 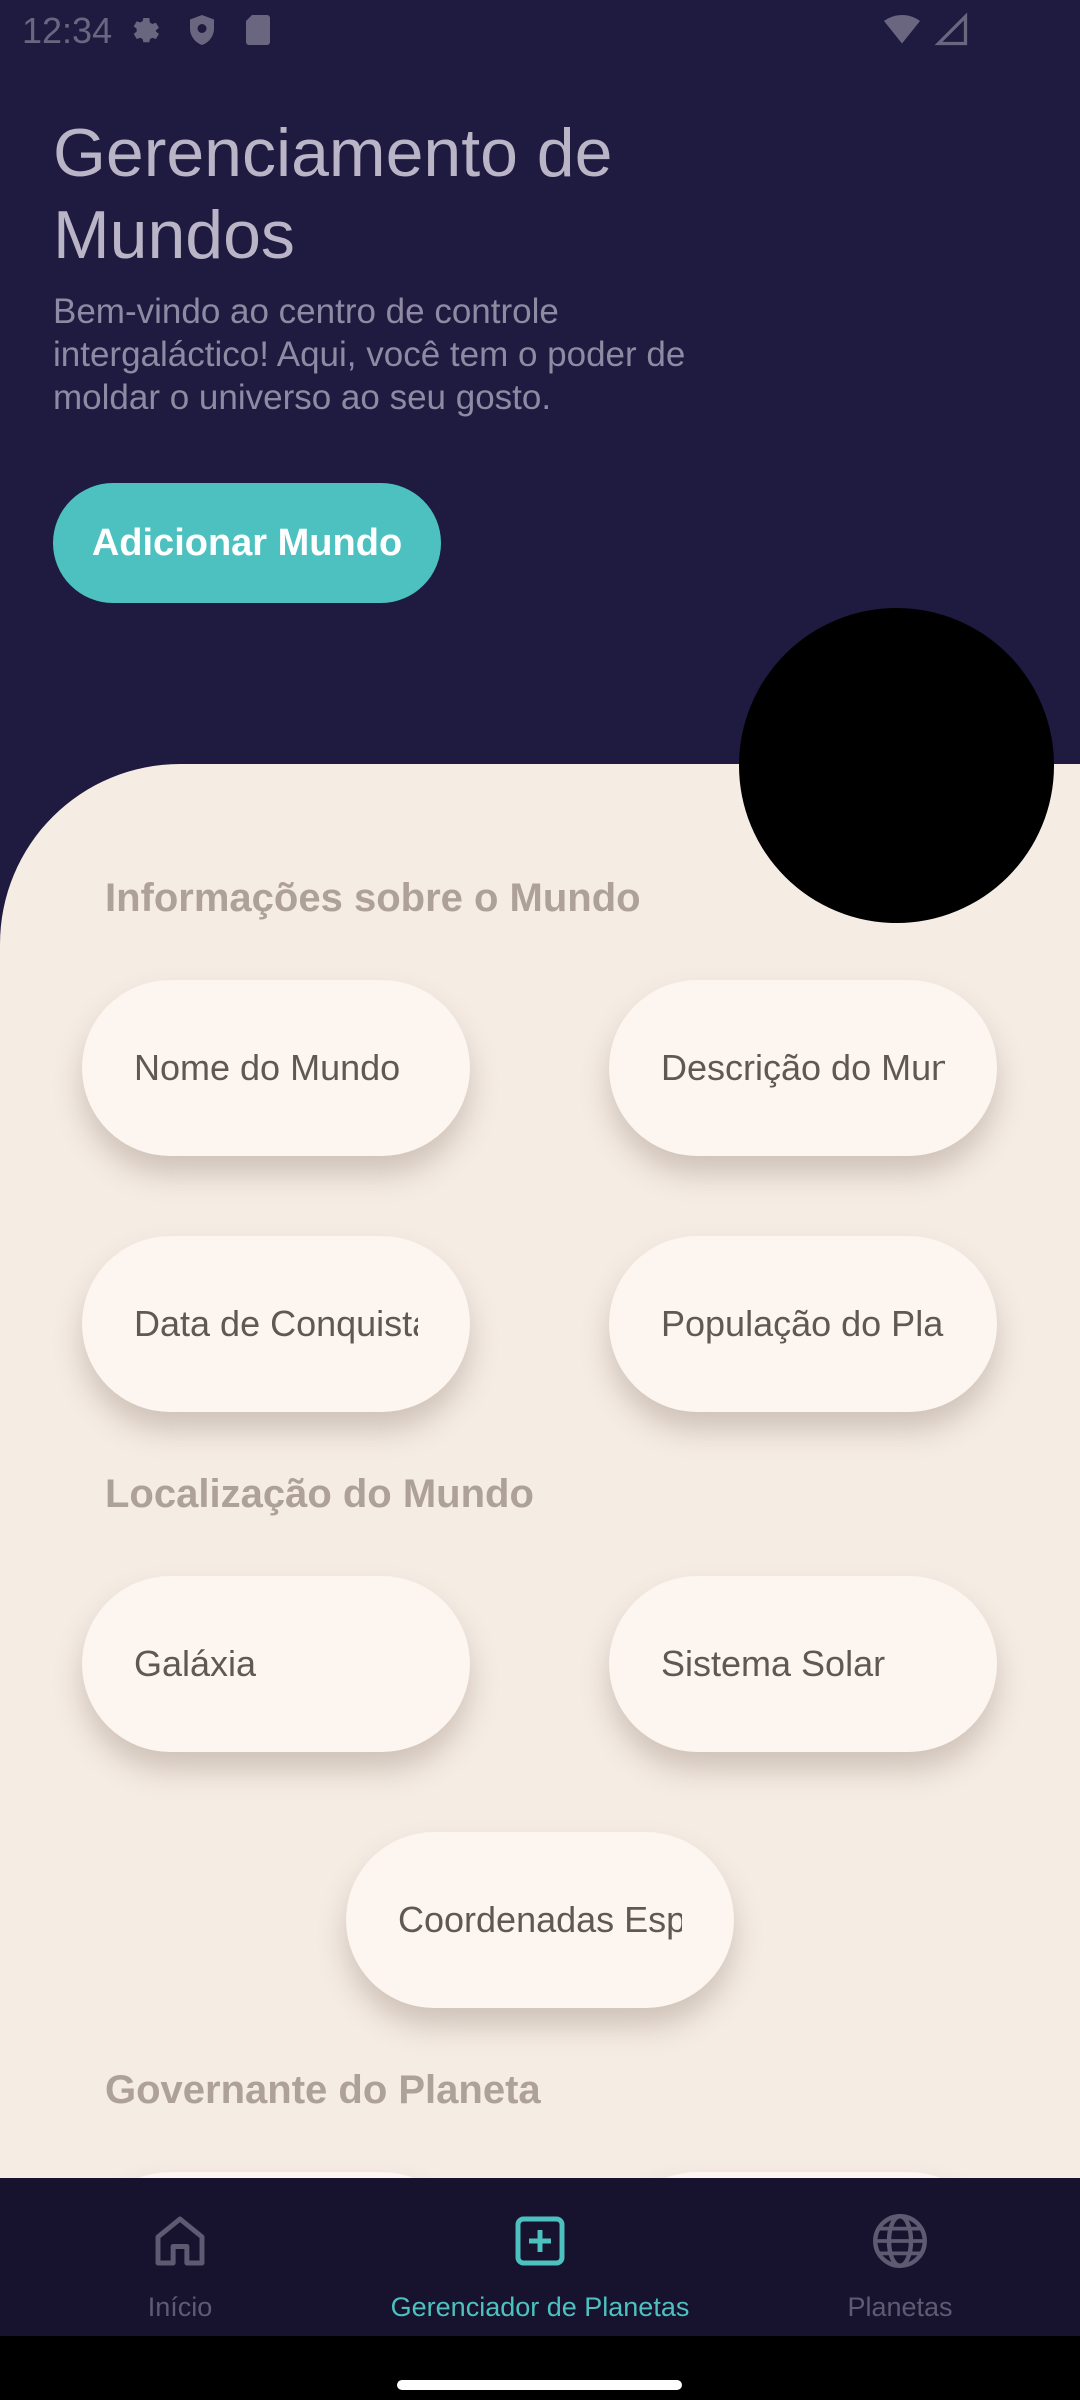 I want to click on galaxy-field, so click(x=276, y=1664).